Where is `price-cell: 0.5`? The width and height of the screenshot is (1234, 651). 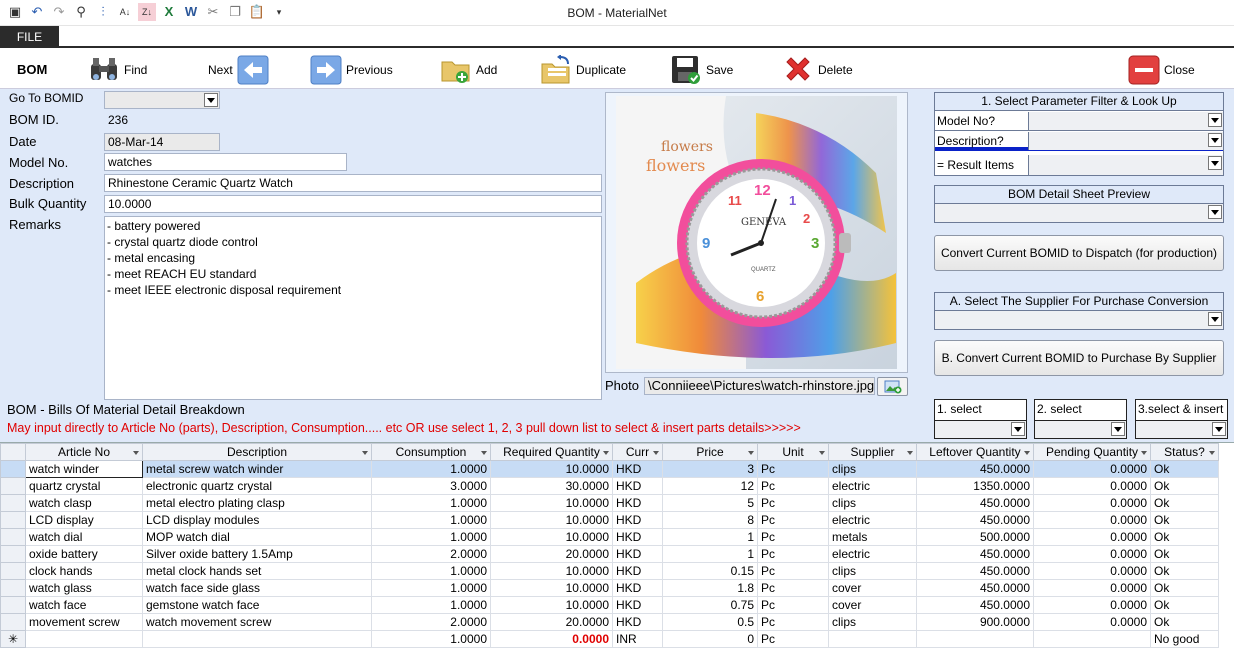 price-cell: 0.5 is located at coordinates (710, 622).